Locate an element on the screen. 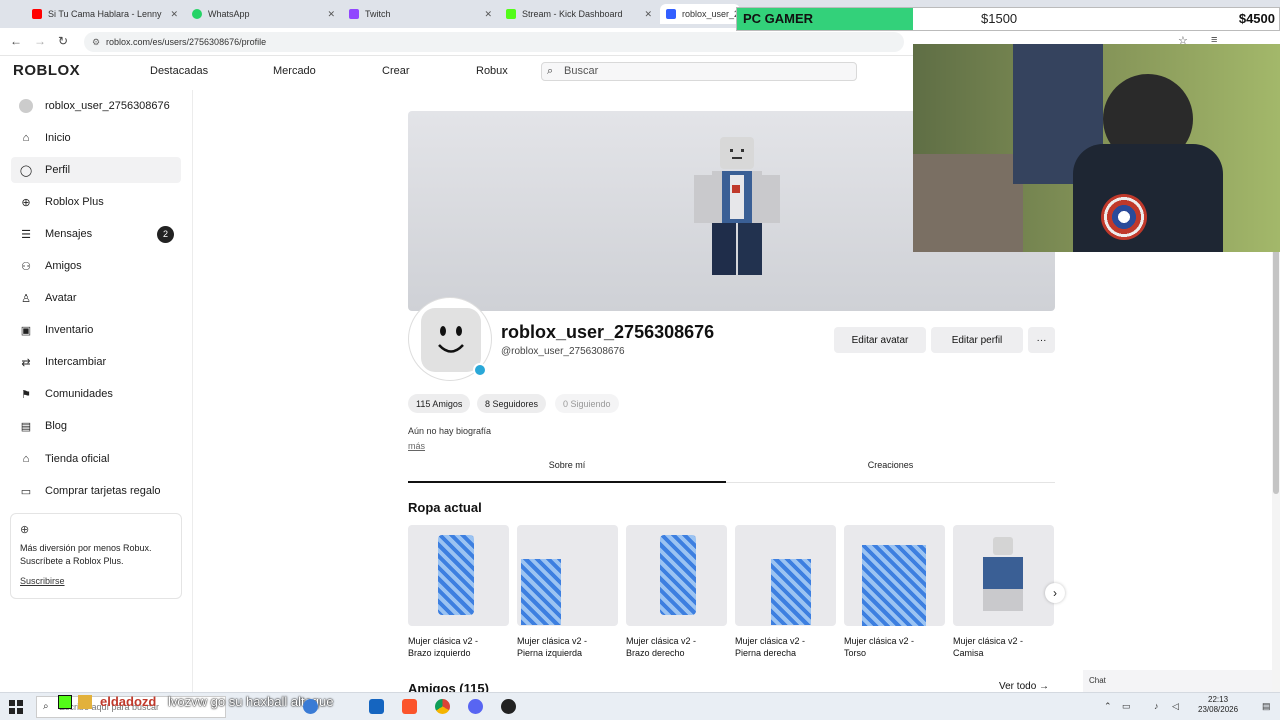  tab-title: Si Tu Cama Hablara - Lenny is located at coordinates (105, 14).